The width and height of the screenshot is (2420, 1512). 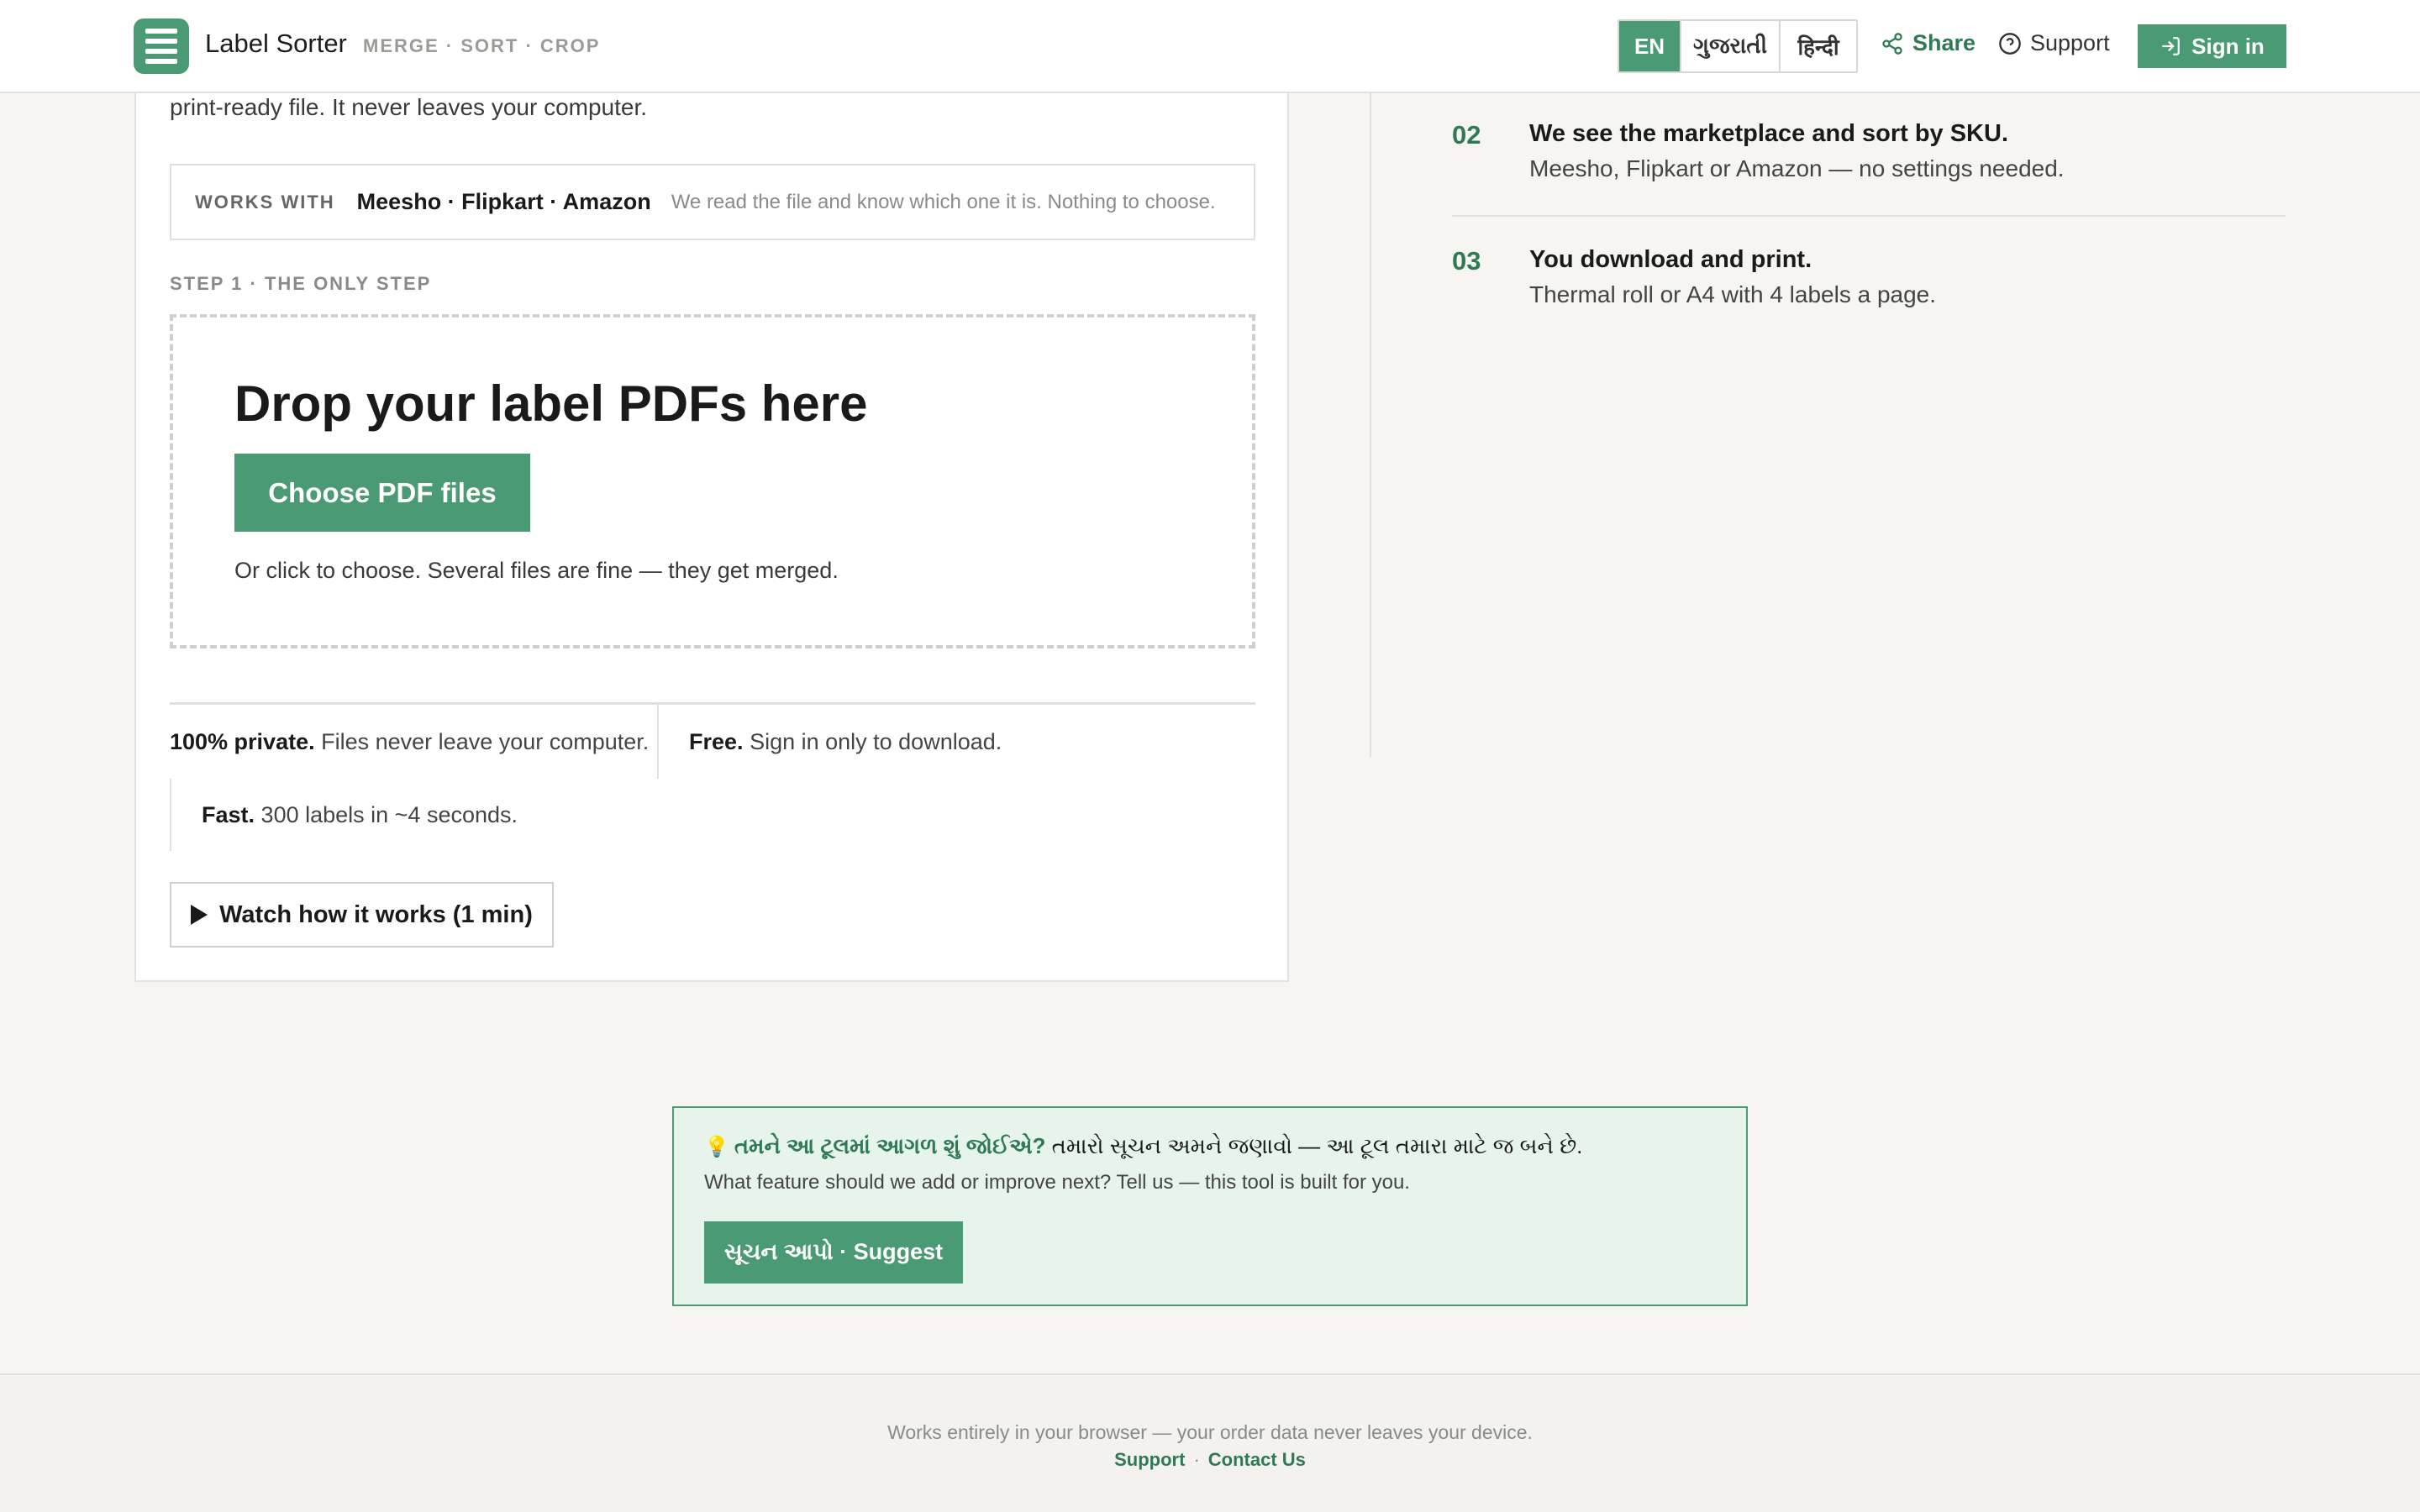 I want to click on app-tagline: MERGE · SORT · CROP, so click(x=482, y=45).